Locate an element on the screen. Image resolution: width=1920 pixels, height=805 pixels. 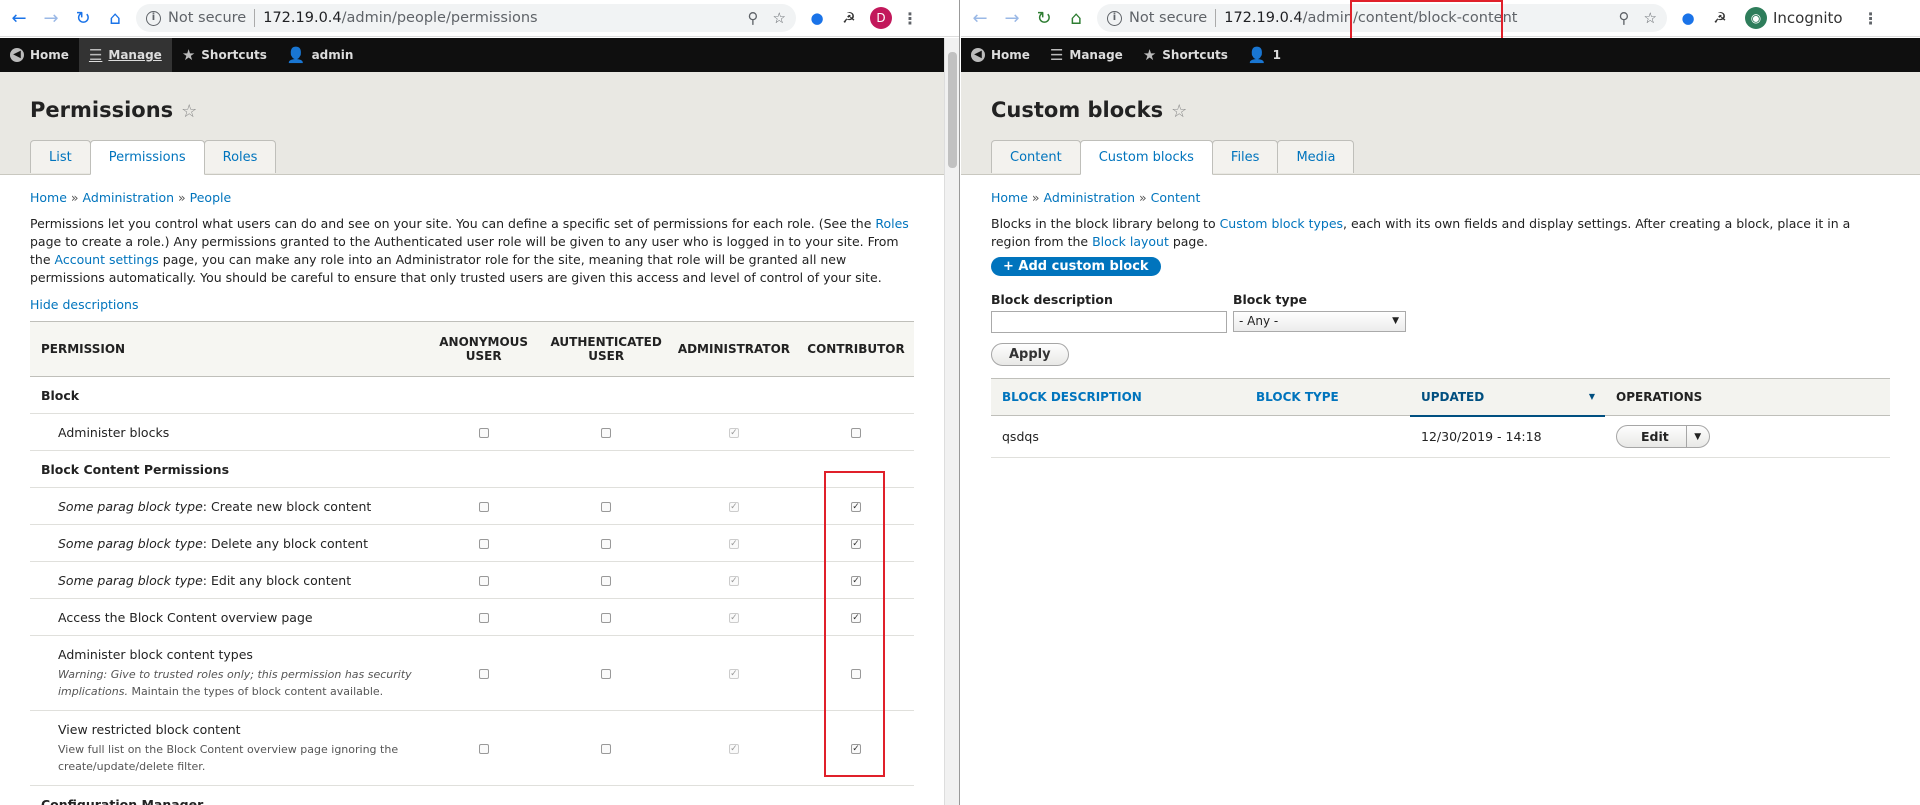
add-custom-block-button: + Add custom block is located at coordinates (1076, 266).